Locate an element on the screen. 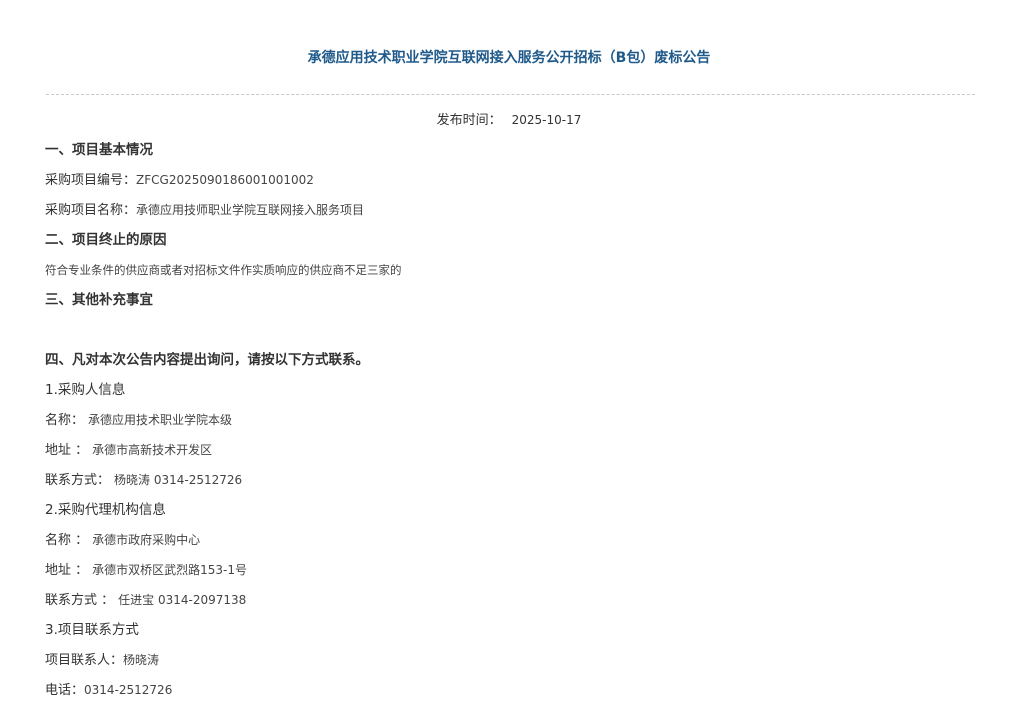 This screenshot has height=721, width=1018. termination-reason: 符合专业条件的供应商或者对招标文件作实质响应的供应商不足三家的 is located at coordinates (223, 270).